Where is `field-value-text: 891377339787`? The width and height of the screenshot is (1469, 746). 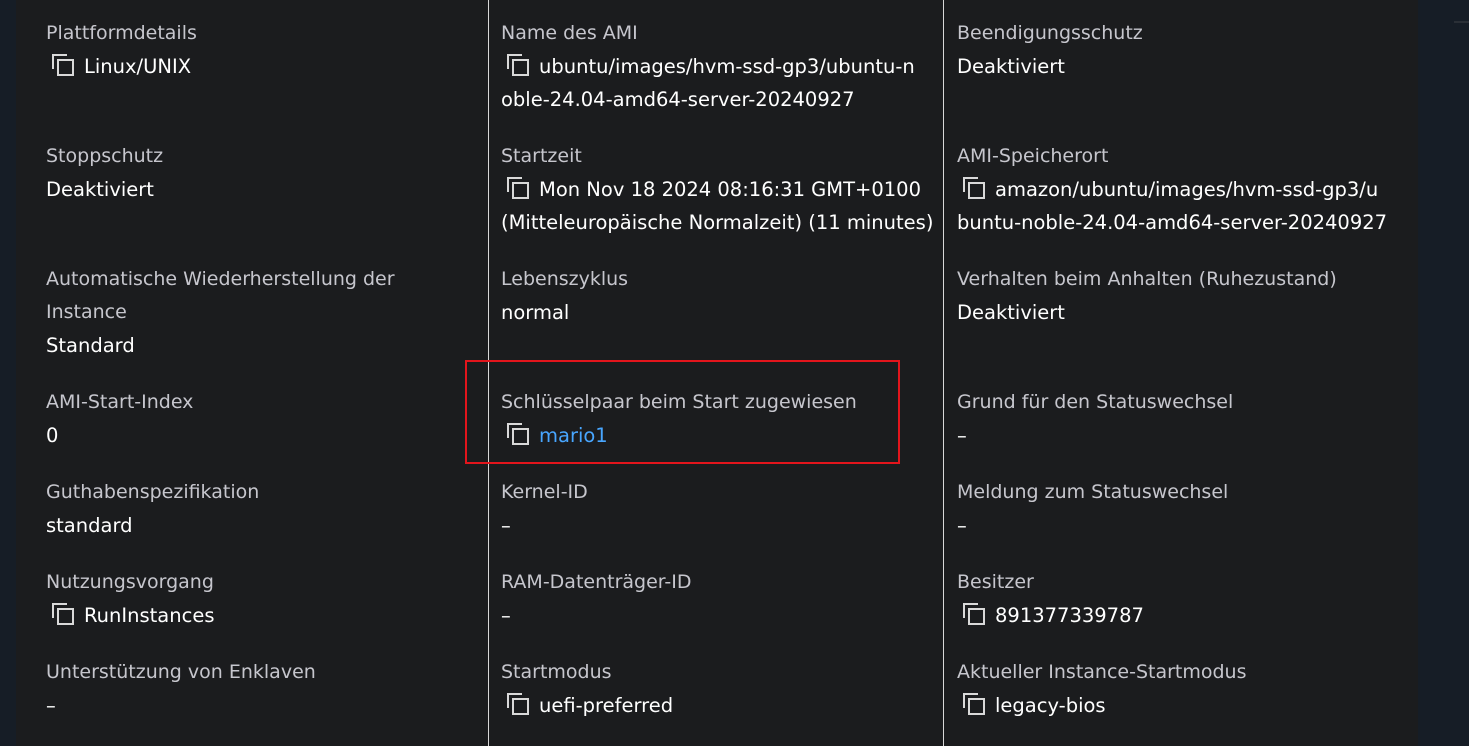
field-value-text: 891377339787 is located at coordinates (1069, 615).